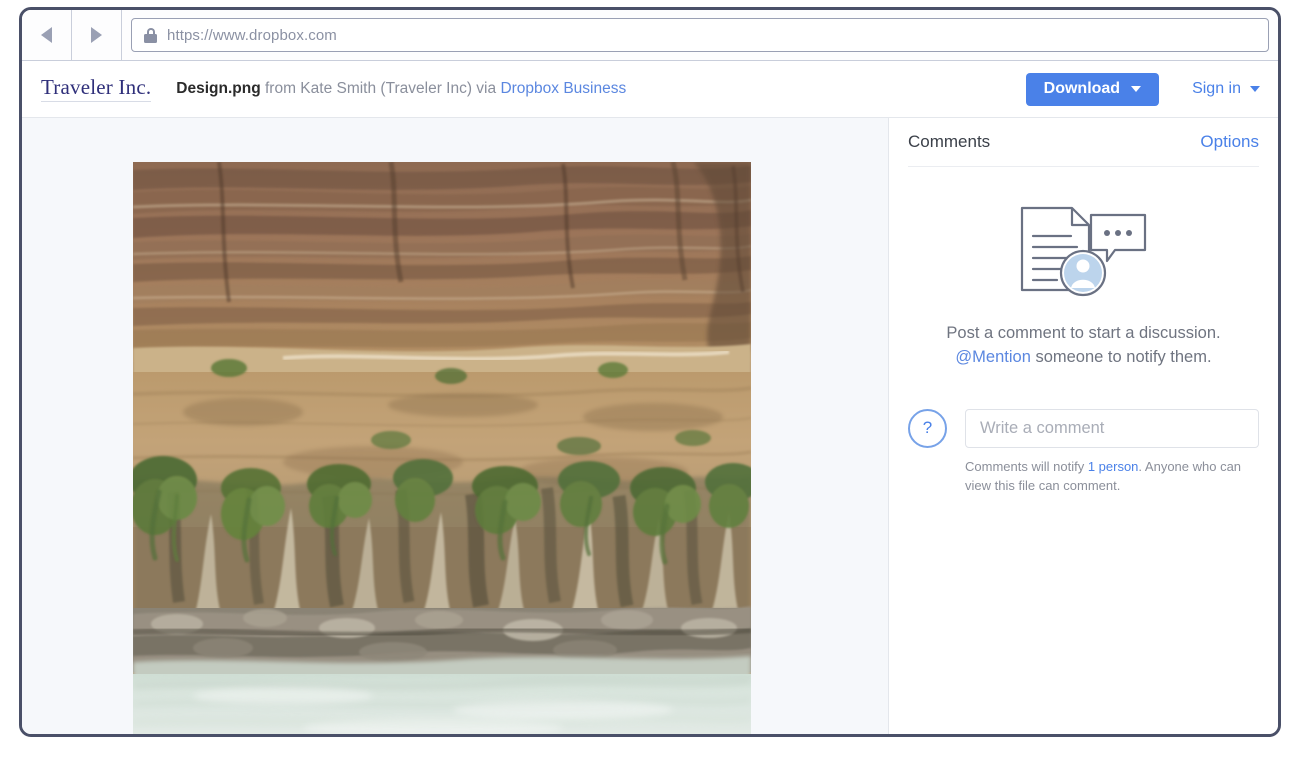  Describe the element at coordinates (150, 35) in the screenshot. I see `padlock-icon` at that location.